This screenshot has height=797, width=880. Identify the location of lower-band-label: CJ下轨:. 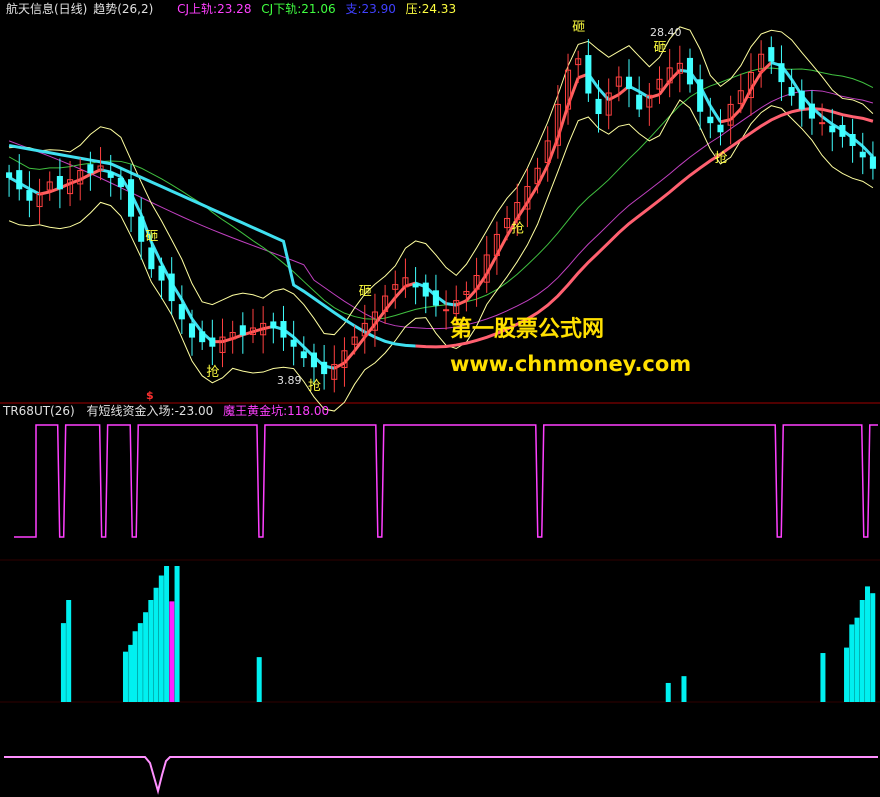
(281, 9).